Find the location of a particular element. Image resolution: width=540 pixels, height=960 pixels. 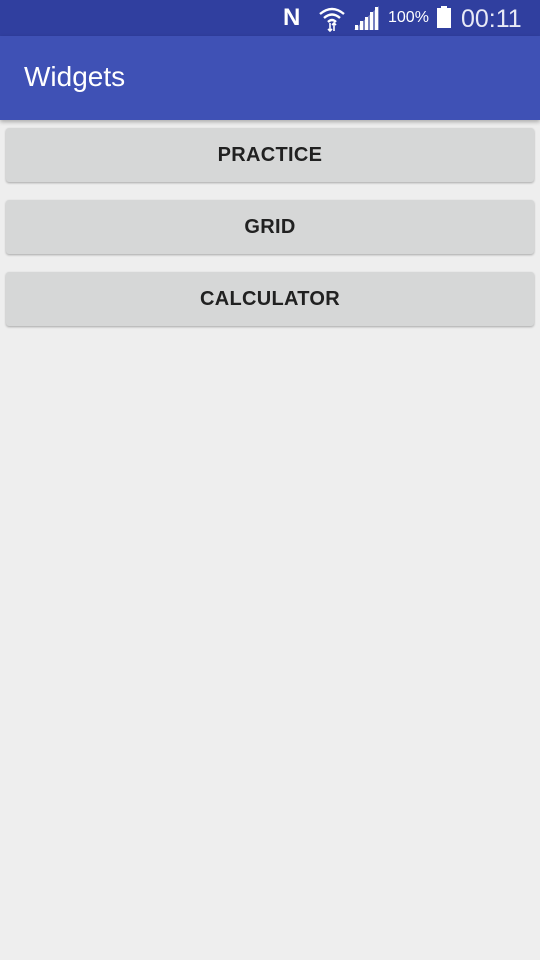

battery-icon is located at coordinates (444, 17).